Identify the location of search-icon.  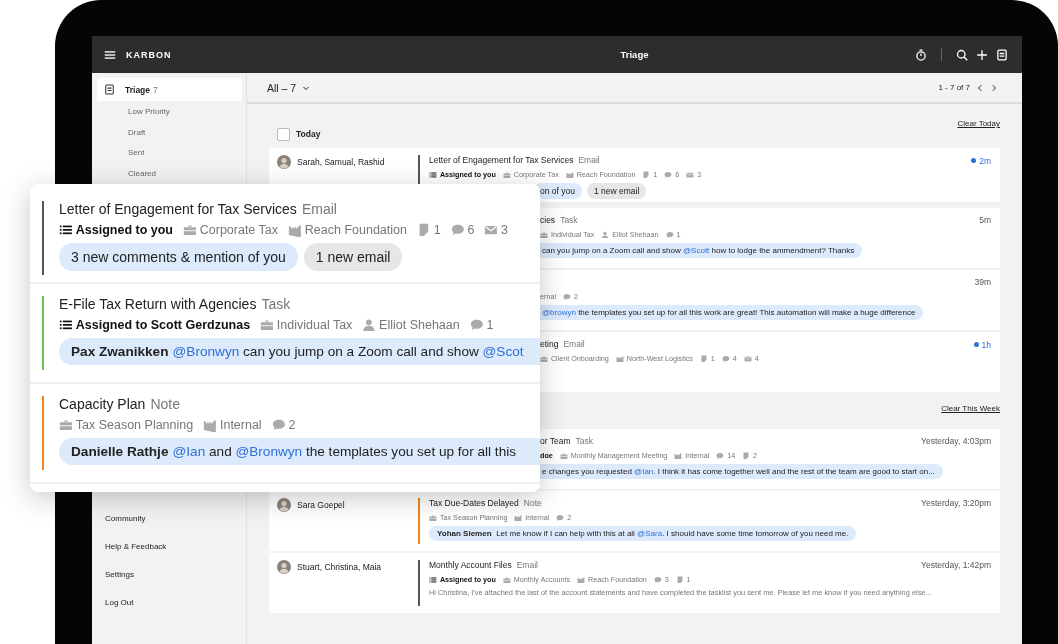
(962, 54).